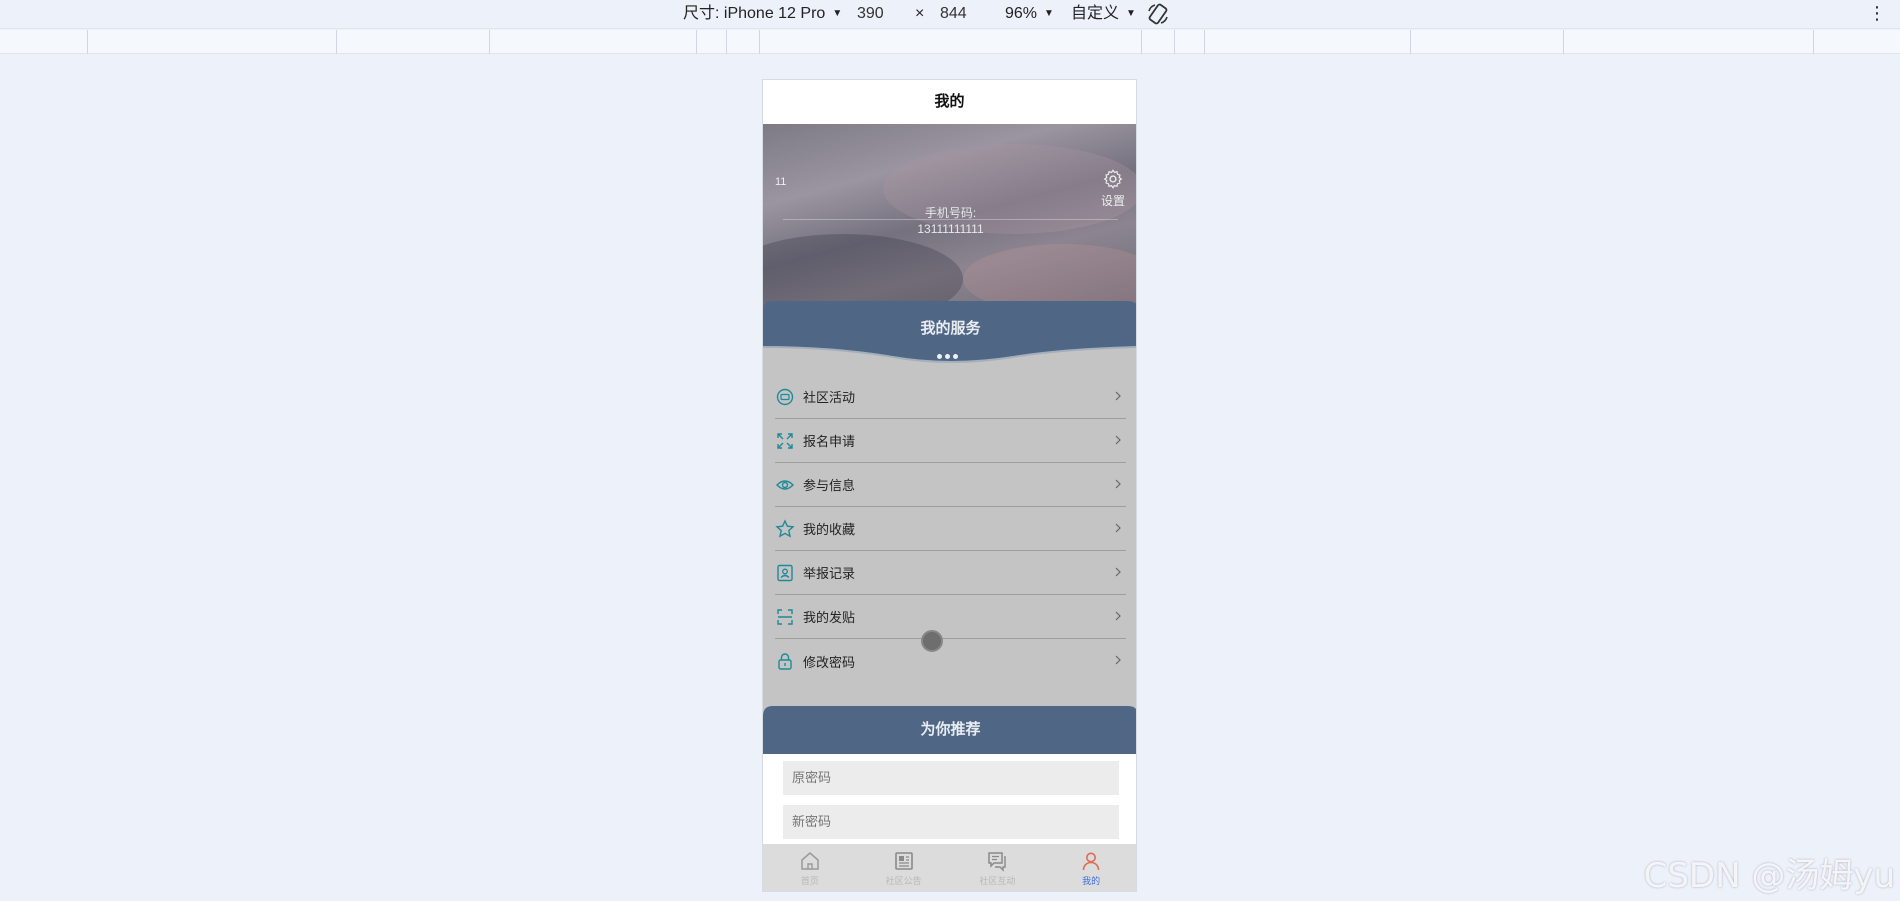 The image size is (1900, 901). What do you see at coordinates (785, 484) in the screenshot?
I see `eye-icon` at bounding box center [785, 484].